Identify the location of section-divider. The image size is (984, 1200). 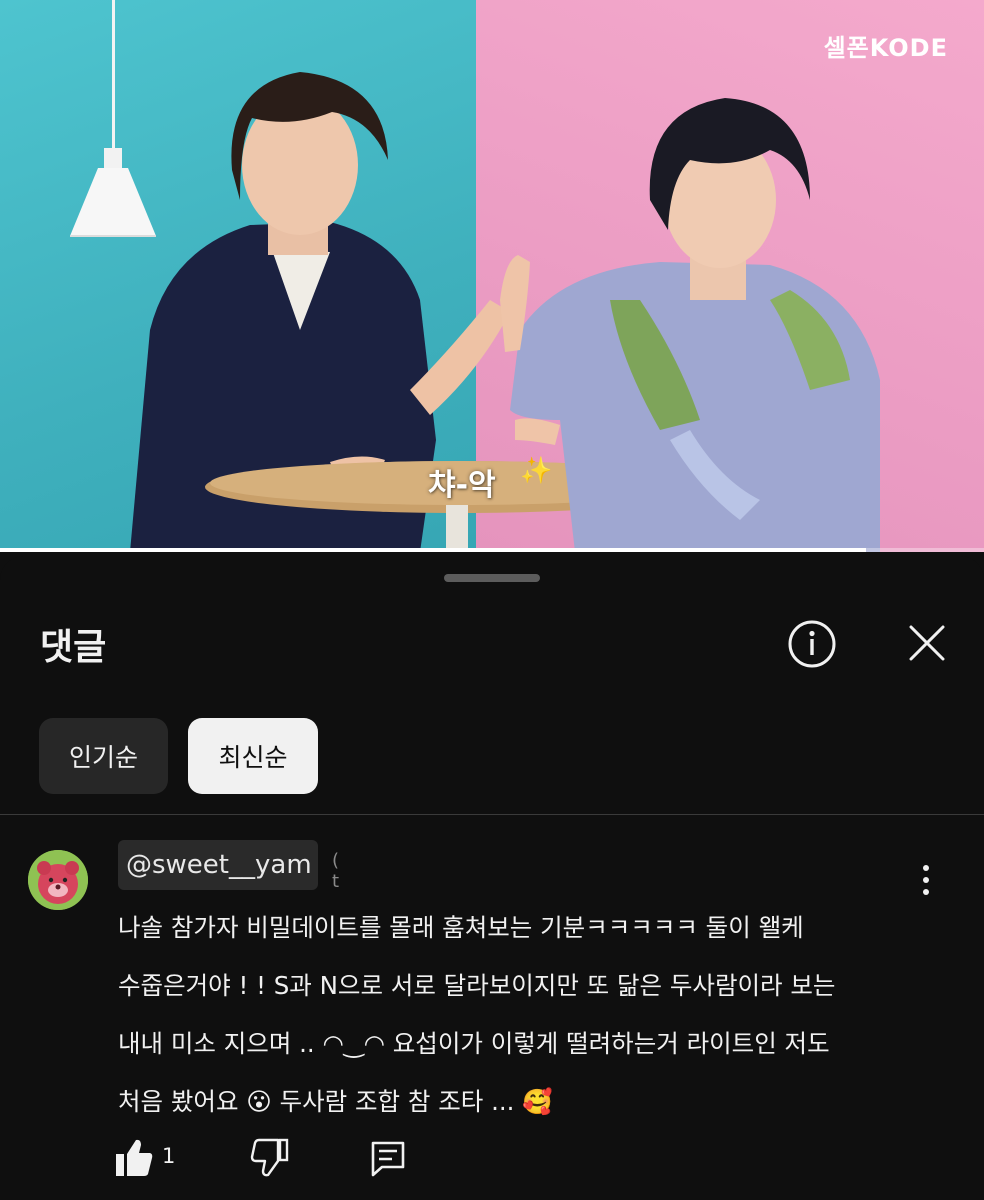
(492, 814).